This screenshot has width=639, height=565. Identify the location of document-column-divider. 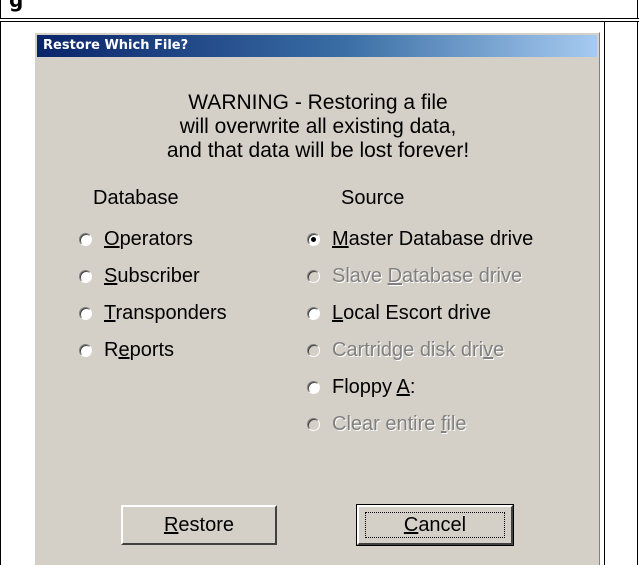
(604, 293).